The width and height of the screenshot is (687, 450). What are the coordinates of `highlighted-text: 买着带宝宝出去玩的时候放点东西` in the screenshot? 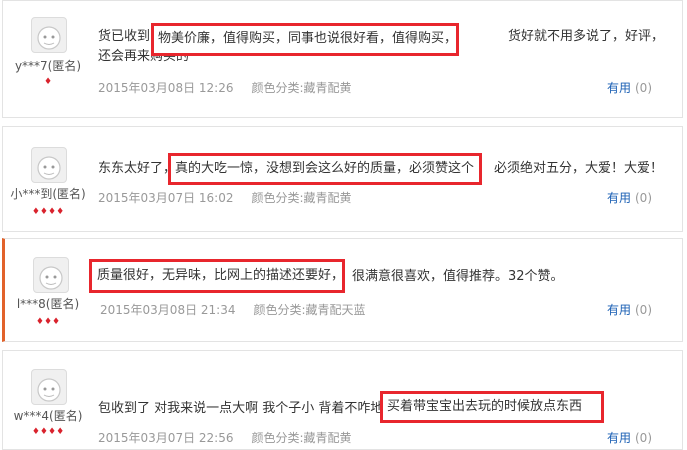 It's located at (485, 406).